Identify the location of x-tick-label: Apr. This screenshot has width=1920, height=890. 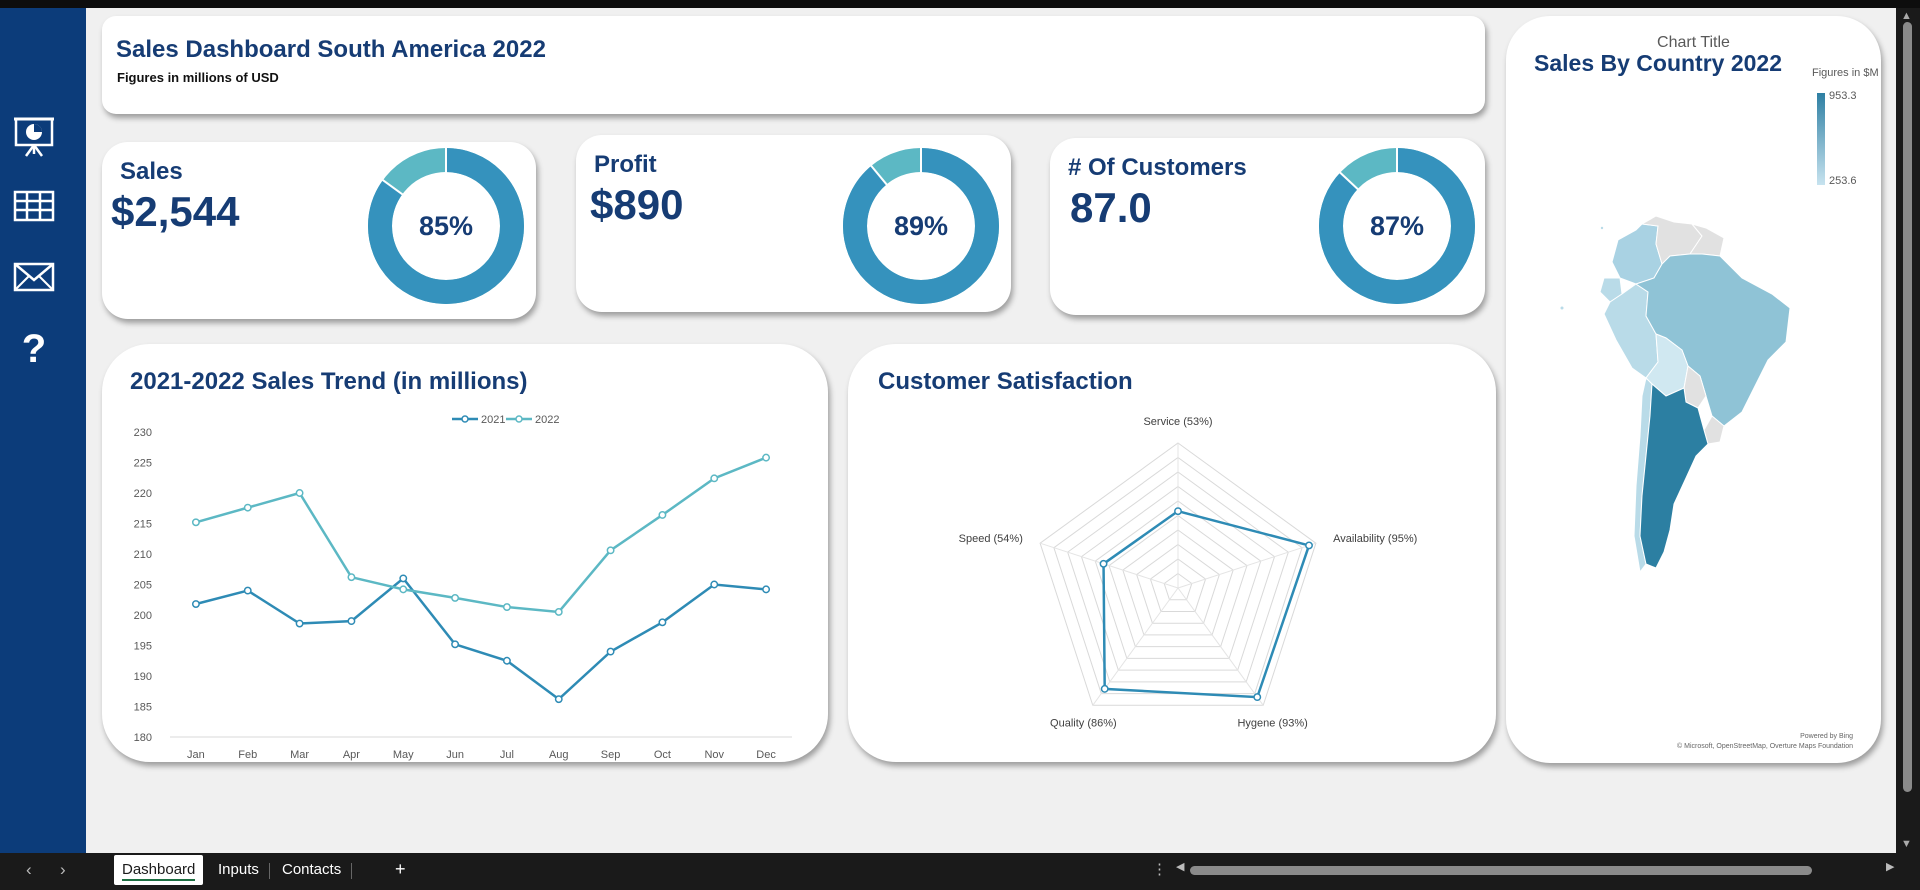
(351, 755).